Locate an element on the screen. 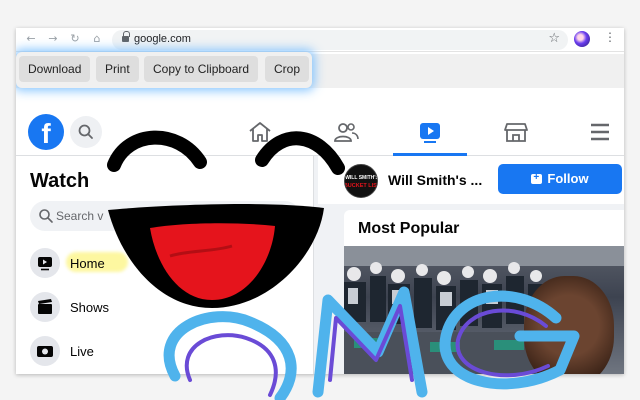 The height and width of the screenshot is (400, 640). browser-toolbar: ← → ↻ ⌂ google.com ☆ ⋮ is located at coordinates (320, 40).